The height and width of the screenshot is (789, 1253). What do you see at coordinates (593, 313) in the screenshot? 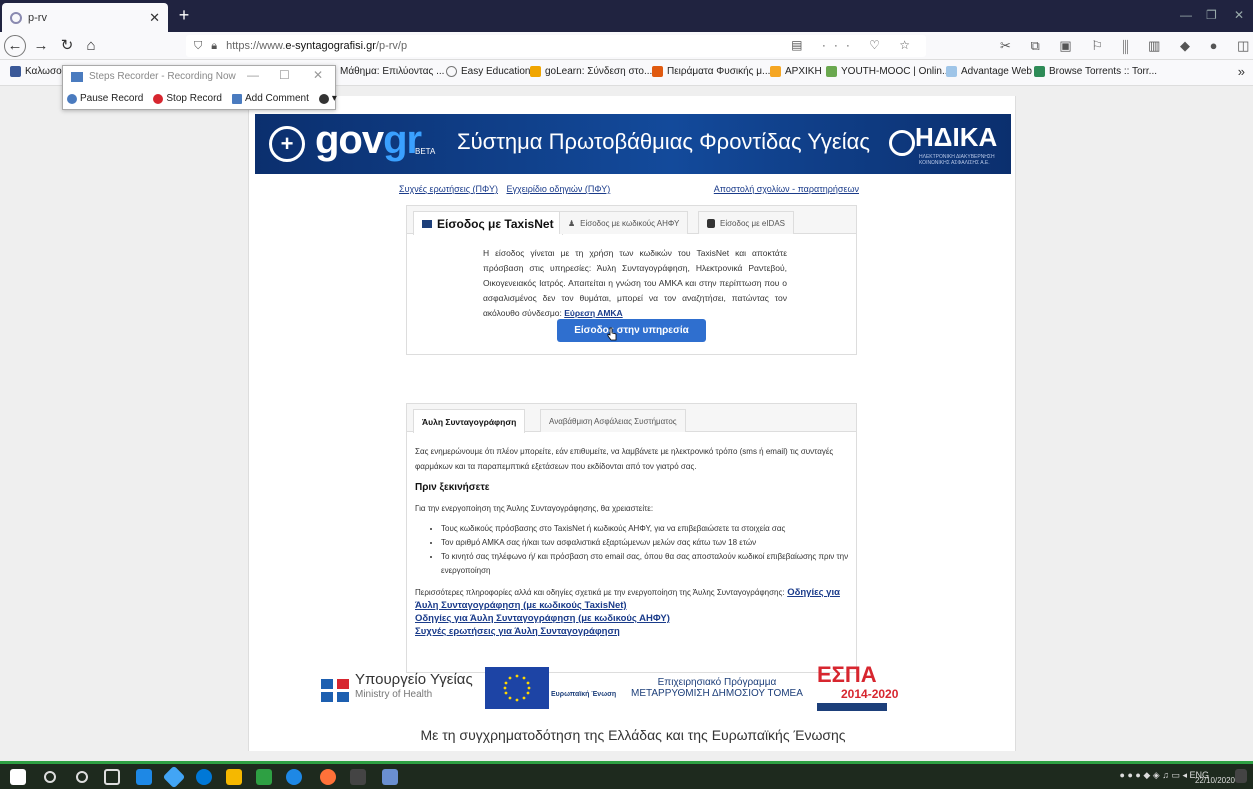
I see `find-amka-link: Εύρεση ΑΜΚΑ` at bounding box center [593, 313].